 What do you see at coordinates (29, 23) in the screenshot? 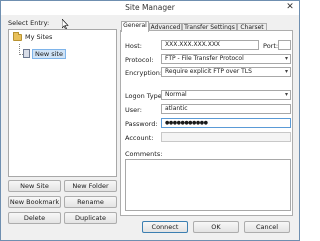
I see `select-entry-label: Select Entry:` at bounding box center [29, 23].